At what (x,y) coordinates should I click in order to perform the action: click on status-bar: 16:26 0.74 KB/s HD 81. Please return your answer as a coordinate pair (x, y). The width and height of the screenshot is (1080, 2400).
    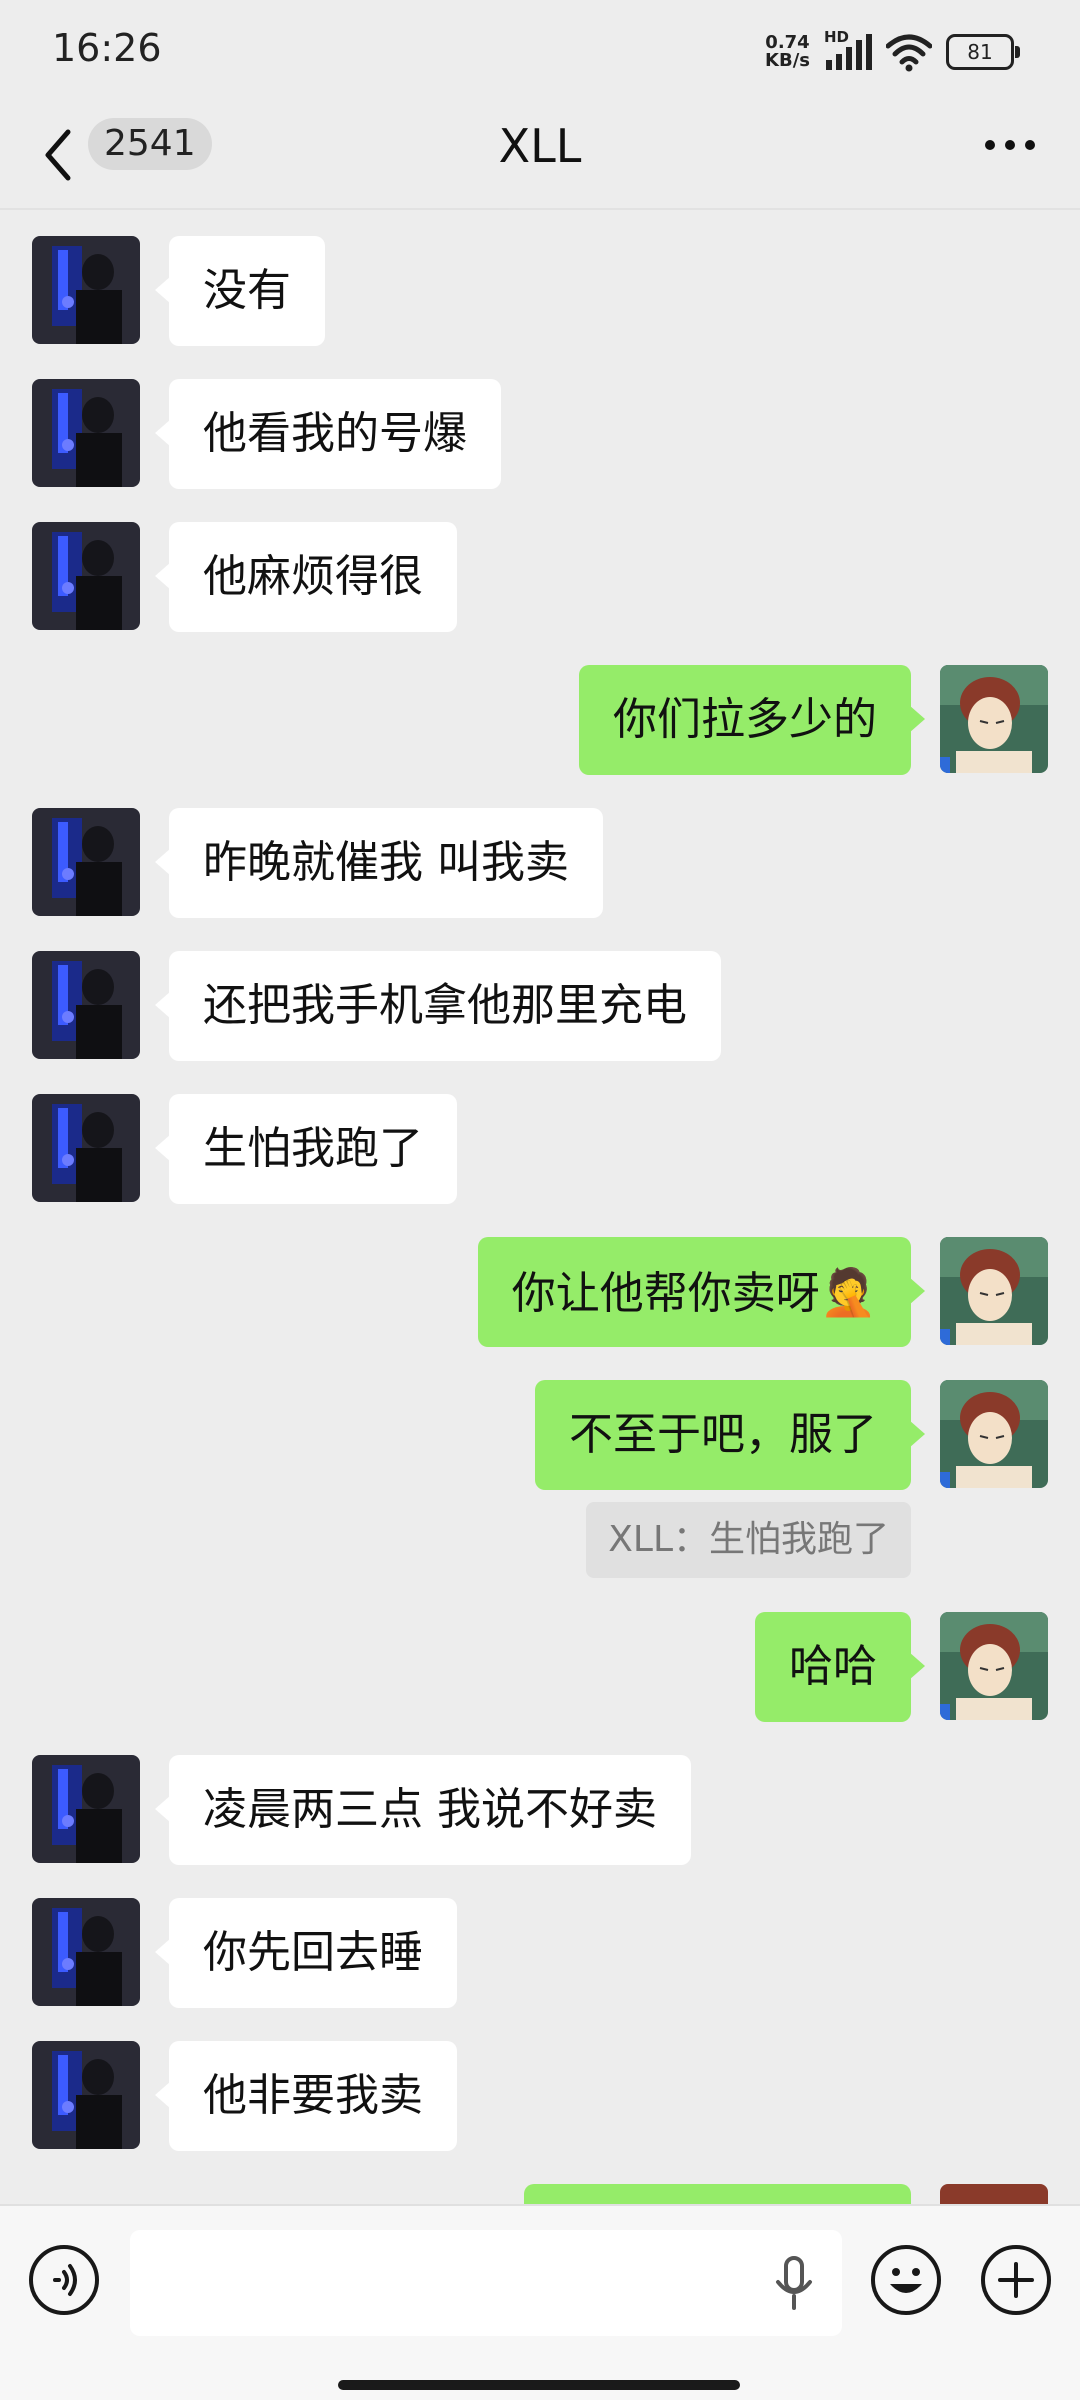
    Looking at the image, I should click on (540, 50).